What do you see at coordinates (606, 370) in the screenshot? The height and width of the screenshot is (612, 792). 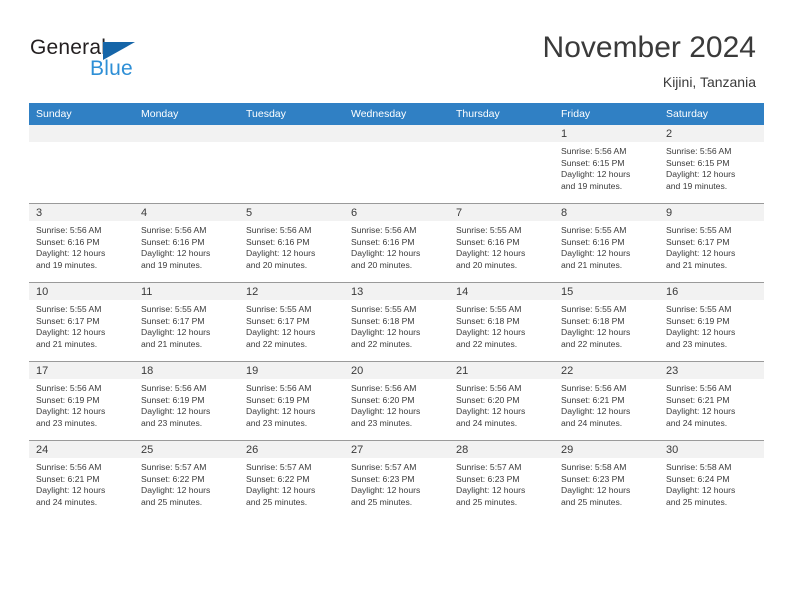 I see `day-number: 22` at bounding box center [606, 370].